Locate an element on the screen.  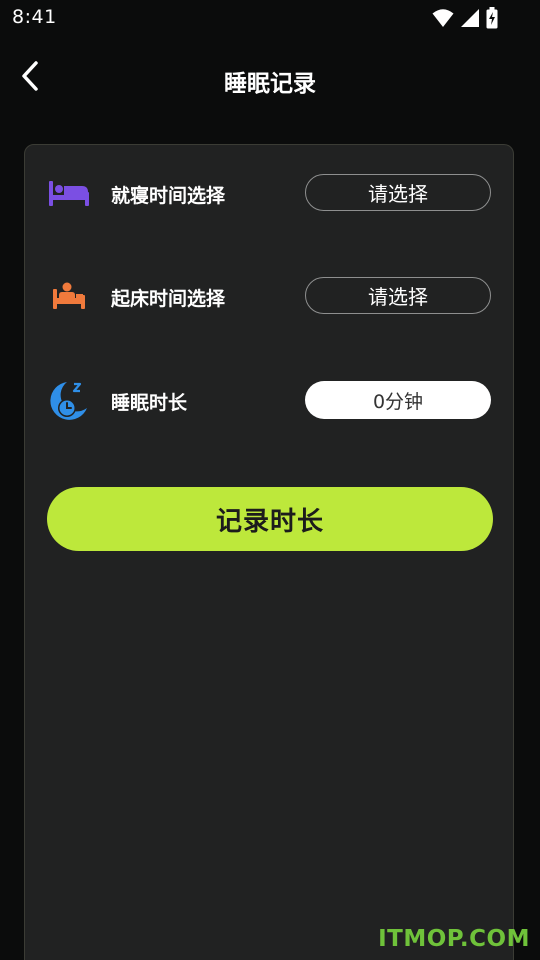
bedtime-select: 请选择 is located at coordinates (398, 192).